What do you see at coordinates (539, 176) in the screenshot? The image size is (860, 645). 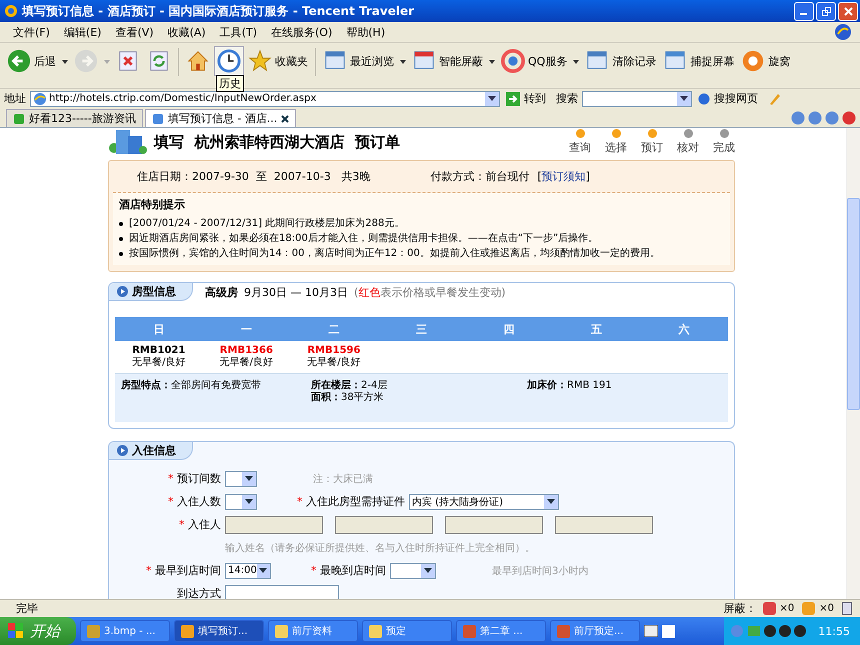 I see `bracket: [` at bounding box center [539, 176].